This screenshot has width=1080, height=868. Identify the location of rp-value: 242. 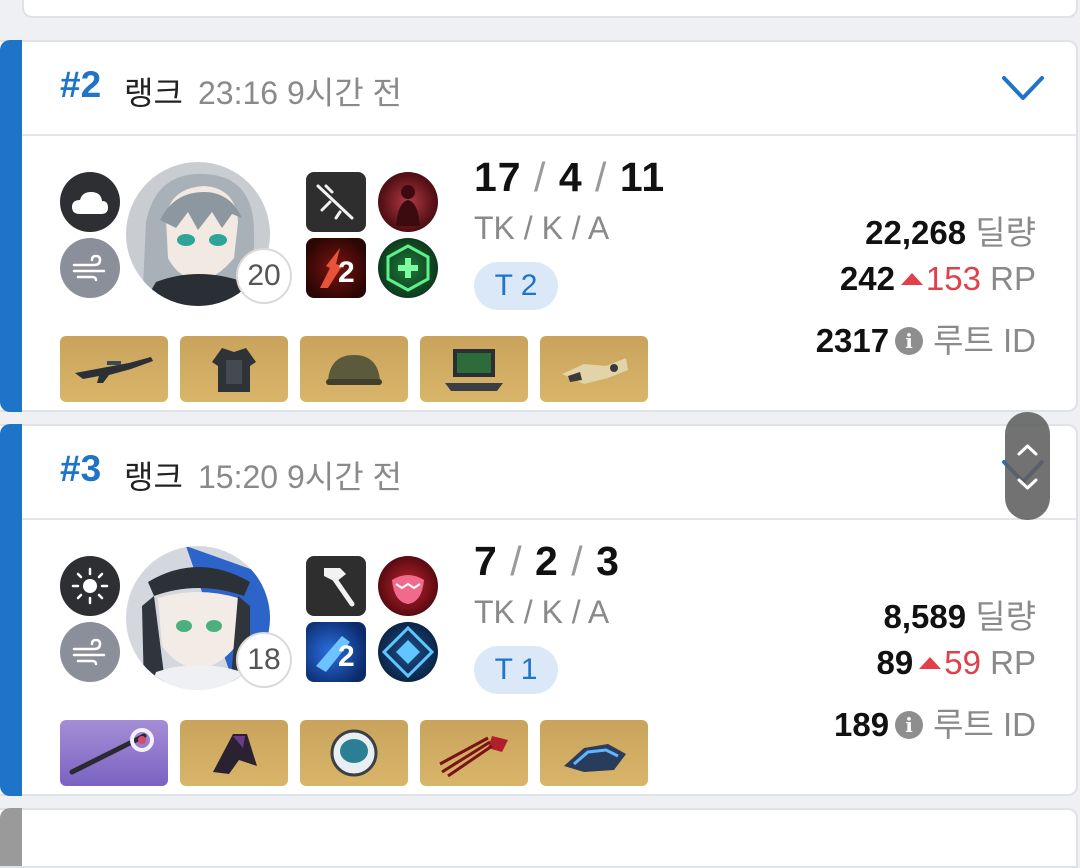
(867, 278).